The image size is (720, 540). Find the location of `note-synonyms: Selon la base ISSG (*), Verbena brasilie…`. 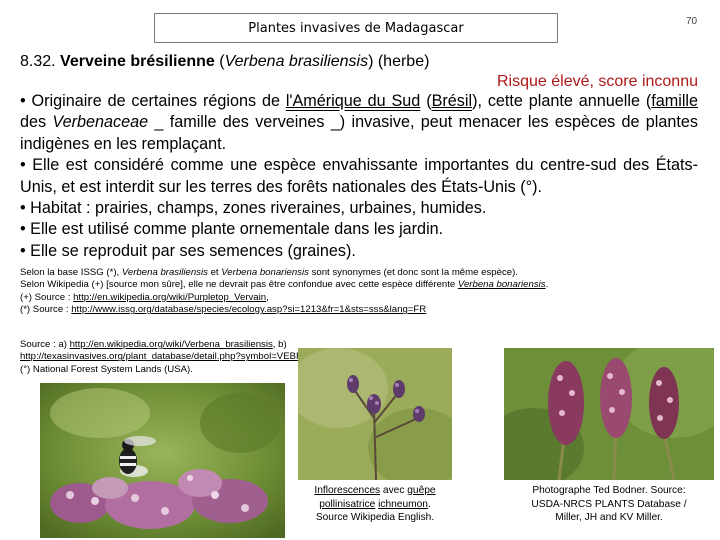

note-synonyms: Selon la base ISSG (*), Verbena brasilie… is located at coordinates (269, 272).